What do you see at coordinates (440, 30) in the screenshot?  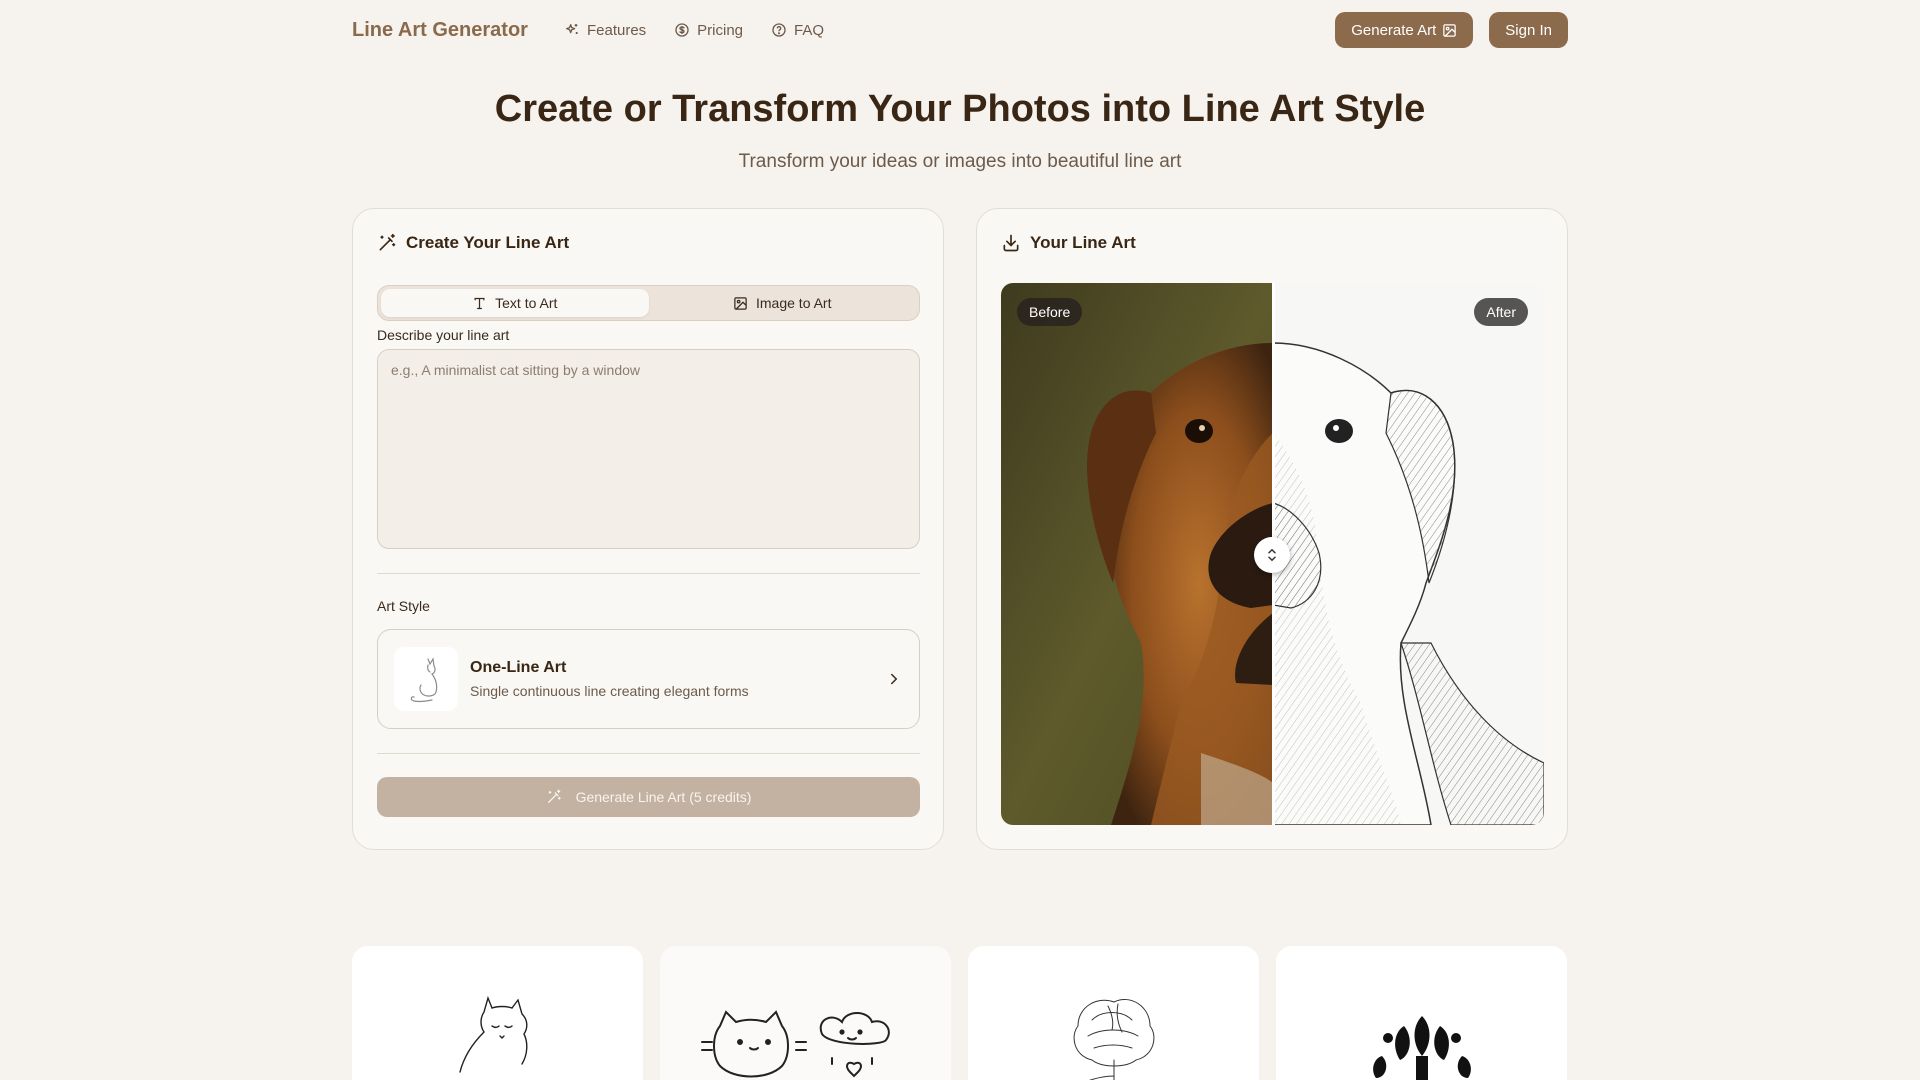 I see `brand-logo: Line Art Generator` at bounding box center [440, 30].